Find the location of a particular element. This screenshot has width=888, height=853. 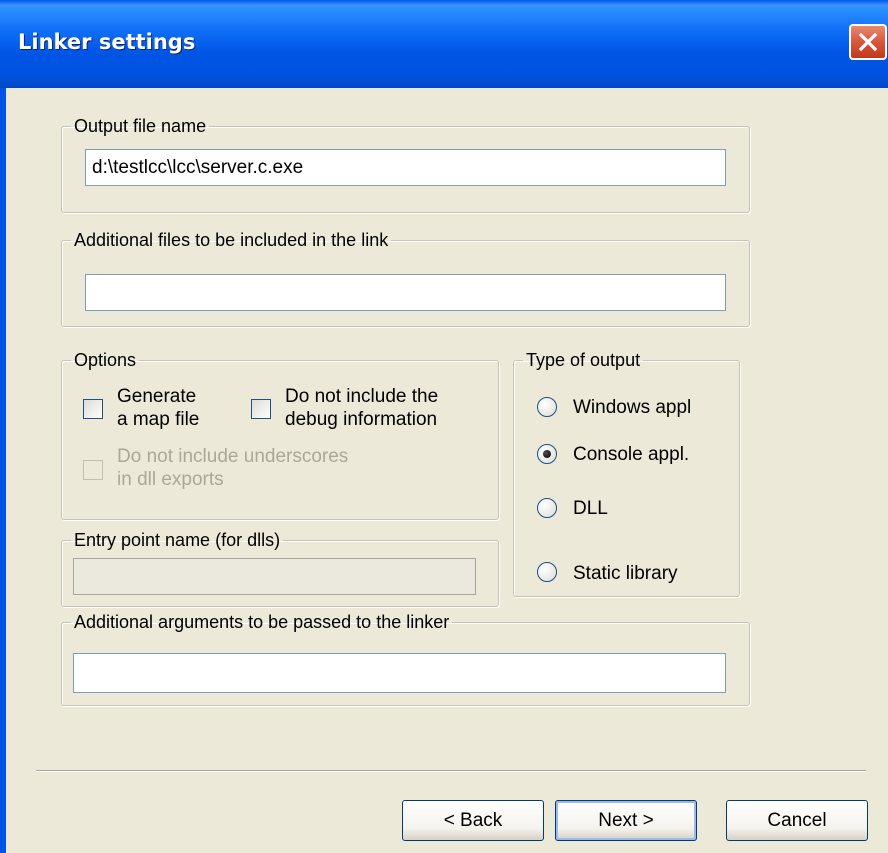

generate-map-checkbox is located at coordinates (93, 409).